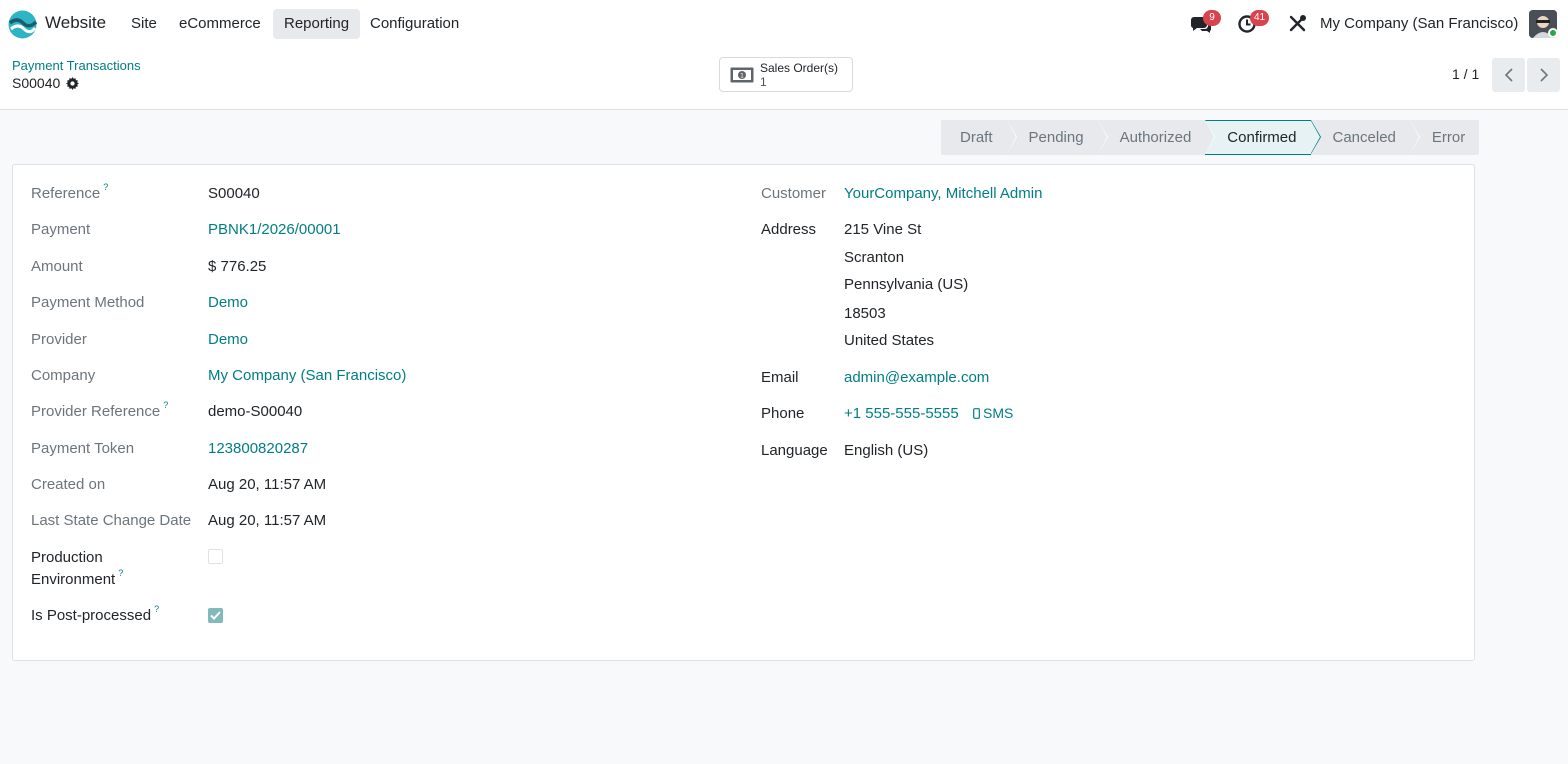 The image size is (1568, 764). What do you see at coordinates (789, 229) in the screenshot?
I see `label-address: Address` at bounding box center [789, 229].